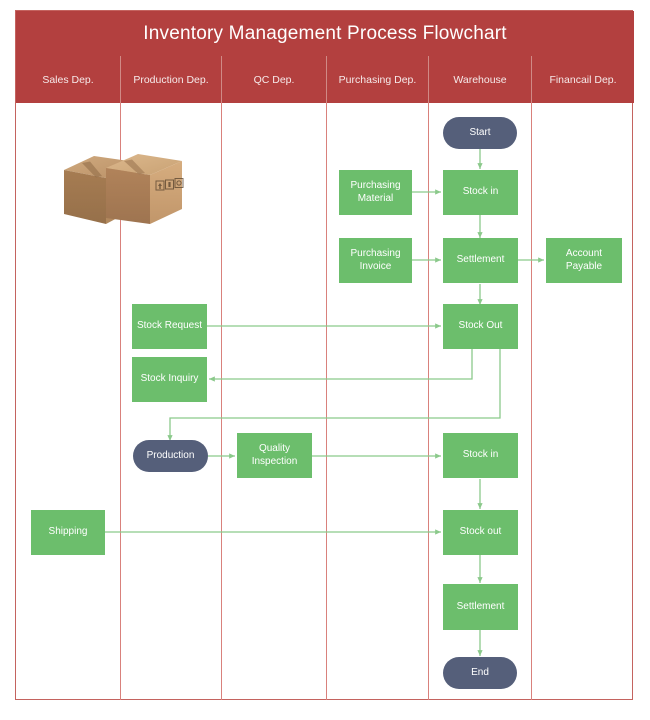 The width and height of the screenshot is (650, 720). I want to click on node-purchasing-invoice: Purchasing Invoice, so click(375, 260).